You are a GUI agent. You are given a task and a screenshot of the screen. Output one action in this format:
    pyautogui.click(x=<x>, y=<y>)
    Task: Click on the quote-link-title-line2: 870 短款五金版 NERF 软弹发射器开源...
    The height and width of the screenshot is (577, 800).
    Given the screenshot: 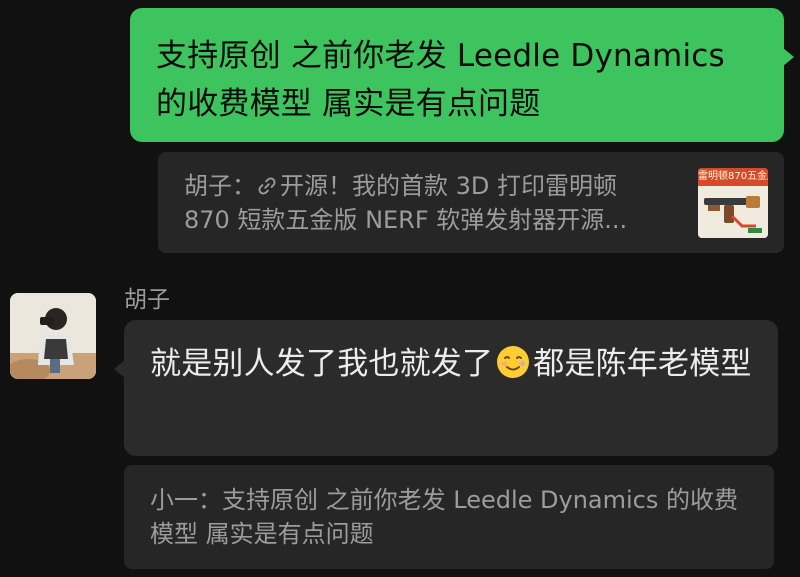 What is the action you would take?
    pyautogui.click(x=406, y=220)
    